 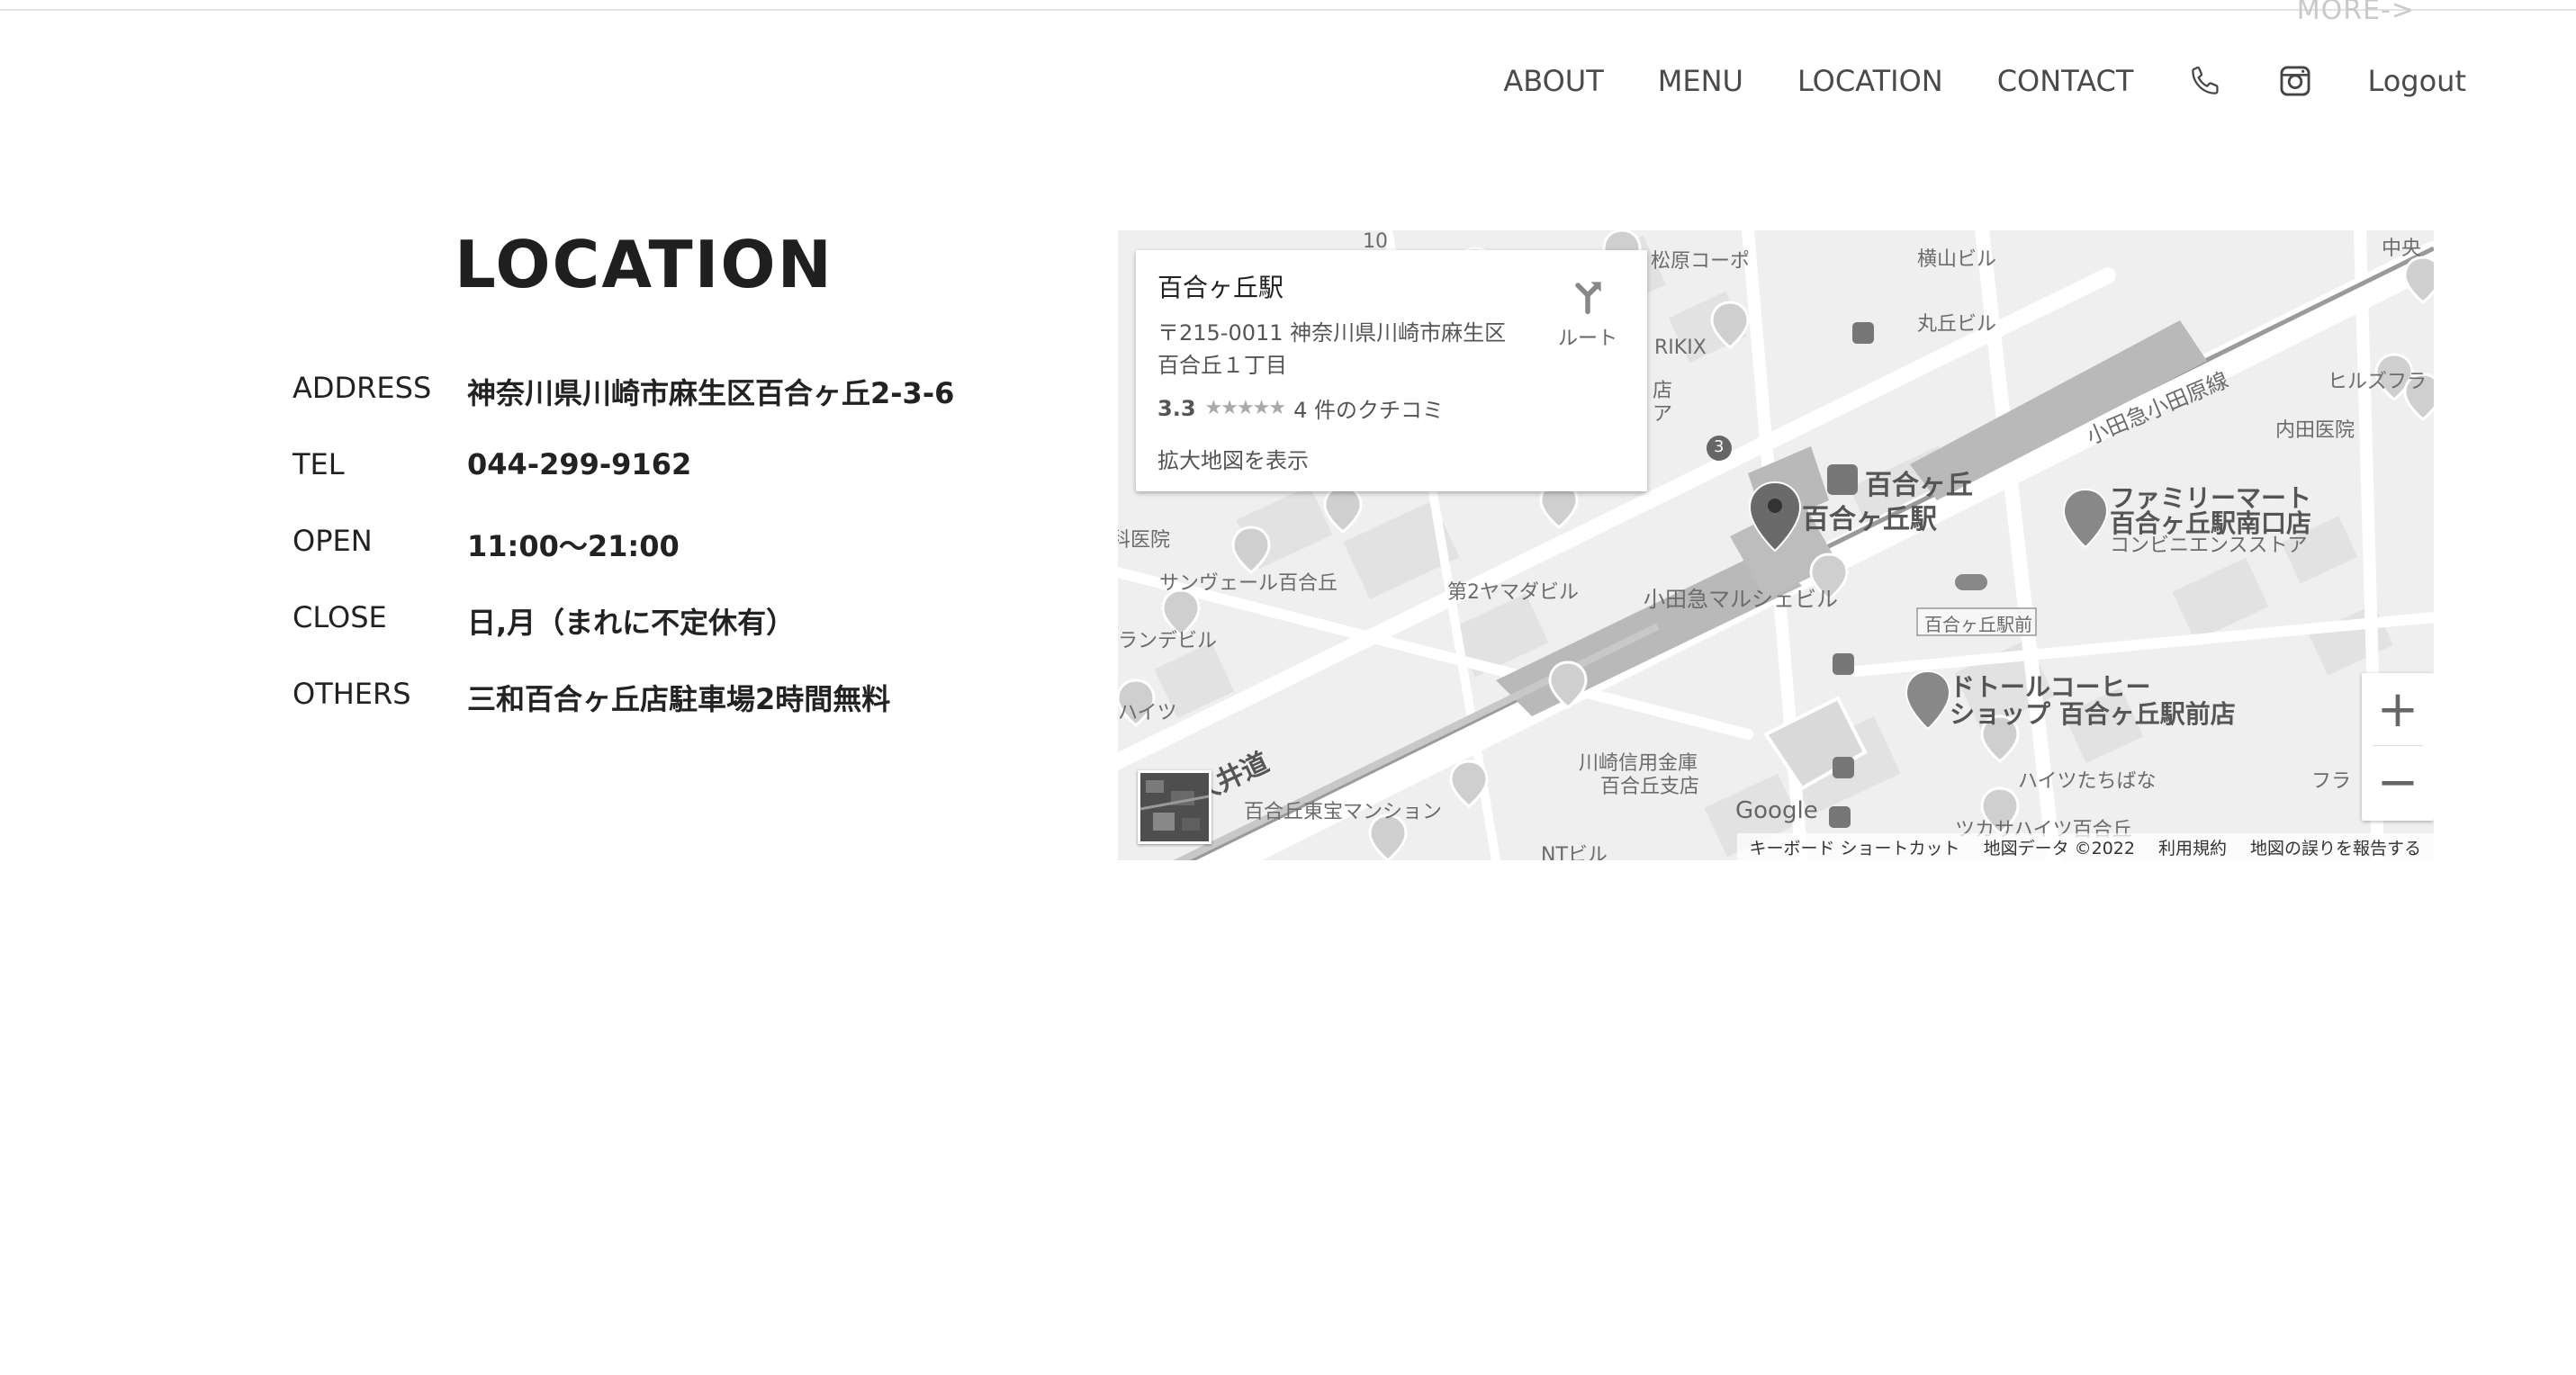 I want to click on map-label: サンヴェール百合丘, so click(x=1248, y=583).